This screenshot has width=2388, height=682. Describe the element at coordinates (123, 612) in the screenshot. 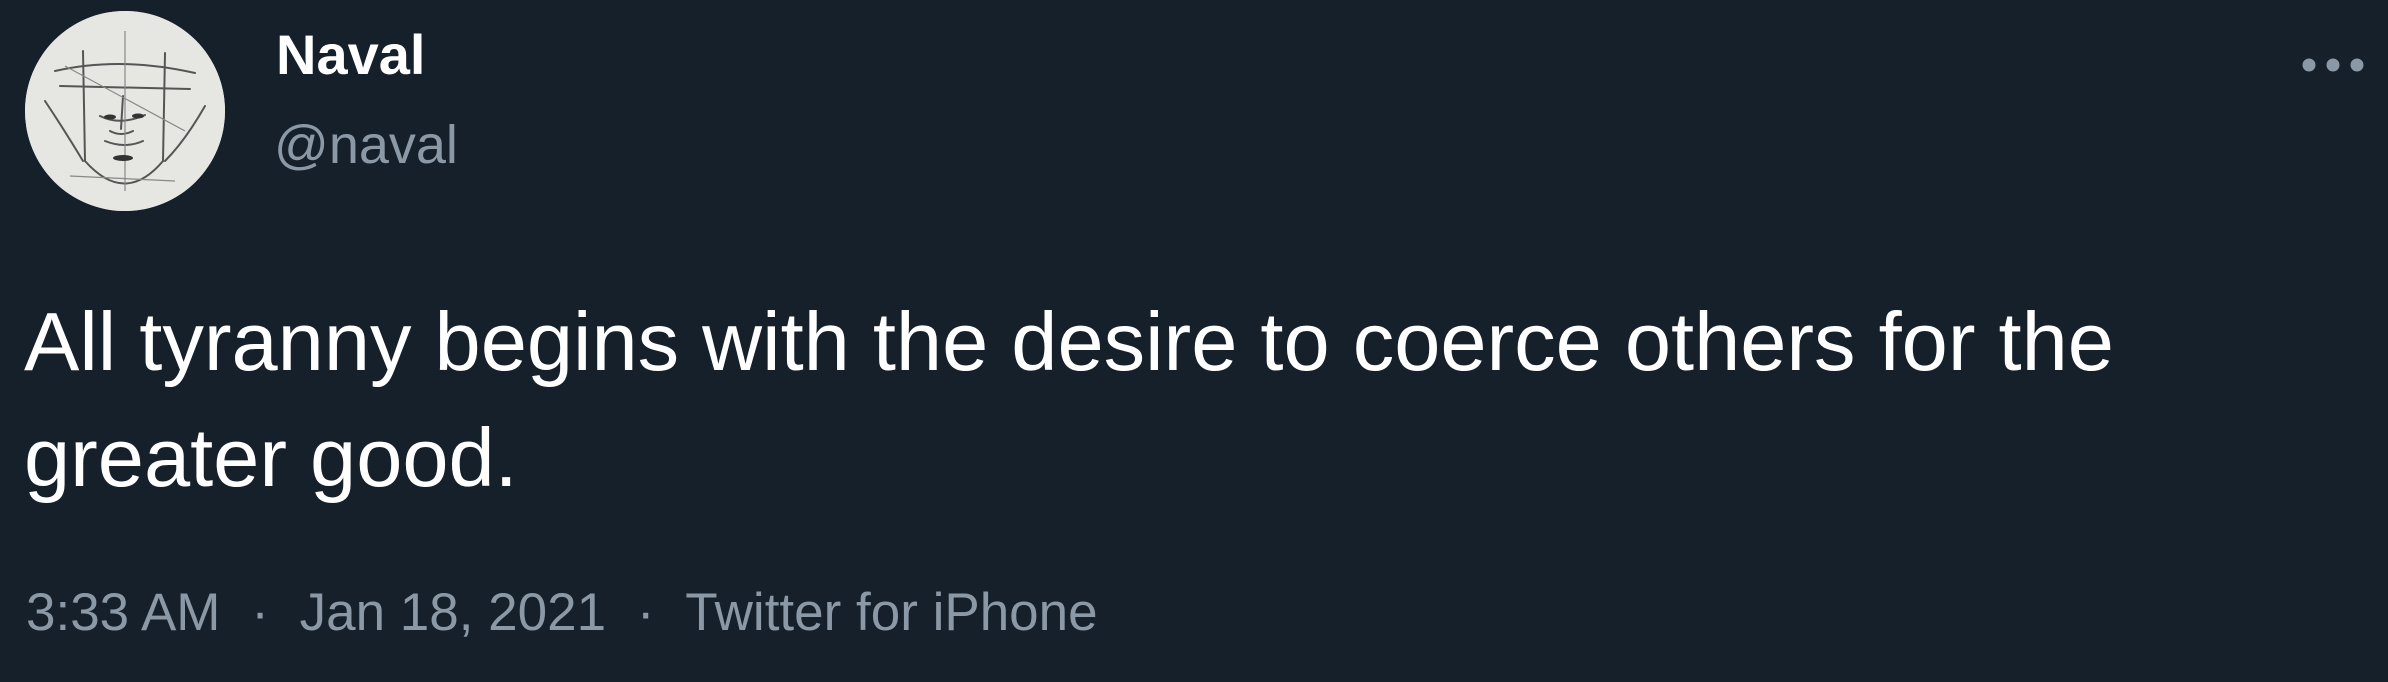

I see `tweet-time: 3:33 AM` at that location.